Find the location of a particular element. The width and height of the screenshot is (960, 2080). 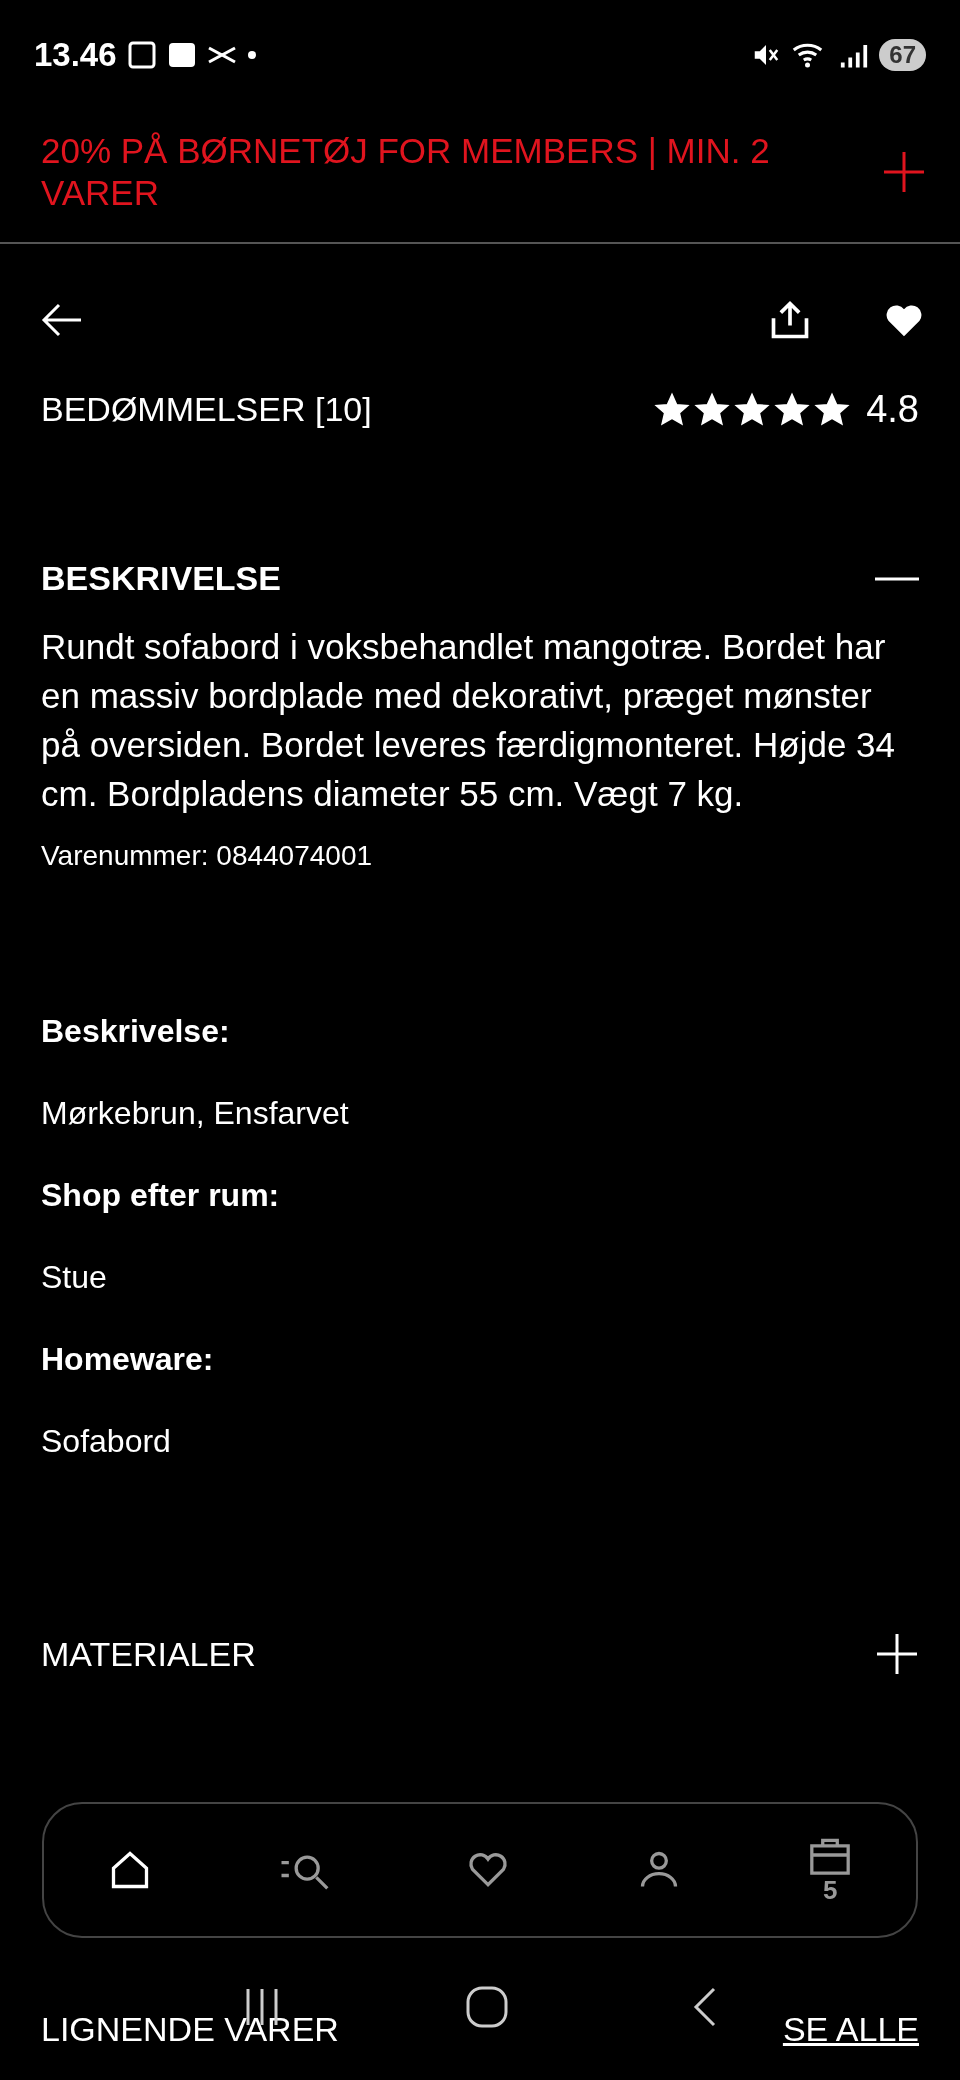

dot-icon is located at coordinates (251, 55).